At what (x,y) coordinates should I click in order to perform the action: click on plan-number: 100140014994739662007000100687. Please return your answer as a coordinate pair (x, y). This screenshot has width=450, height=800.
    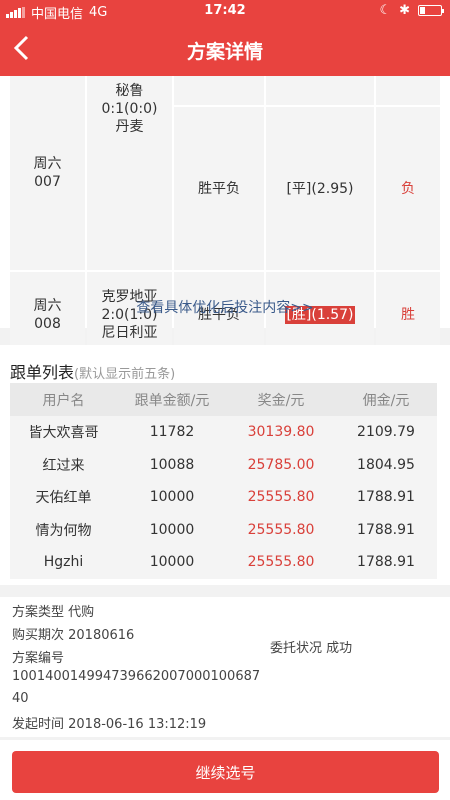
    Looking at the image, I should click on (136, 676).